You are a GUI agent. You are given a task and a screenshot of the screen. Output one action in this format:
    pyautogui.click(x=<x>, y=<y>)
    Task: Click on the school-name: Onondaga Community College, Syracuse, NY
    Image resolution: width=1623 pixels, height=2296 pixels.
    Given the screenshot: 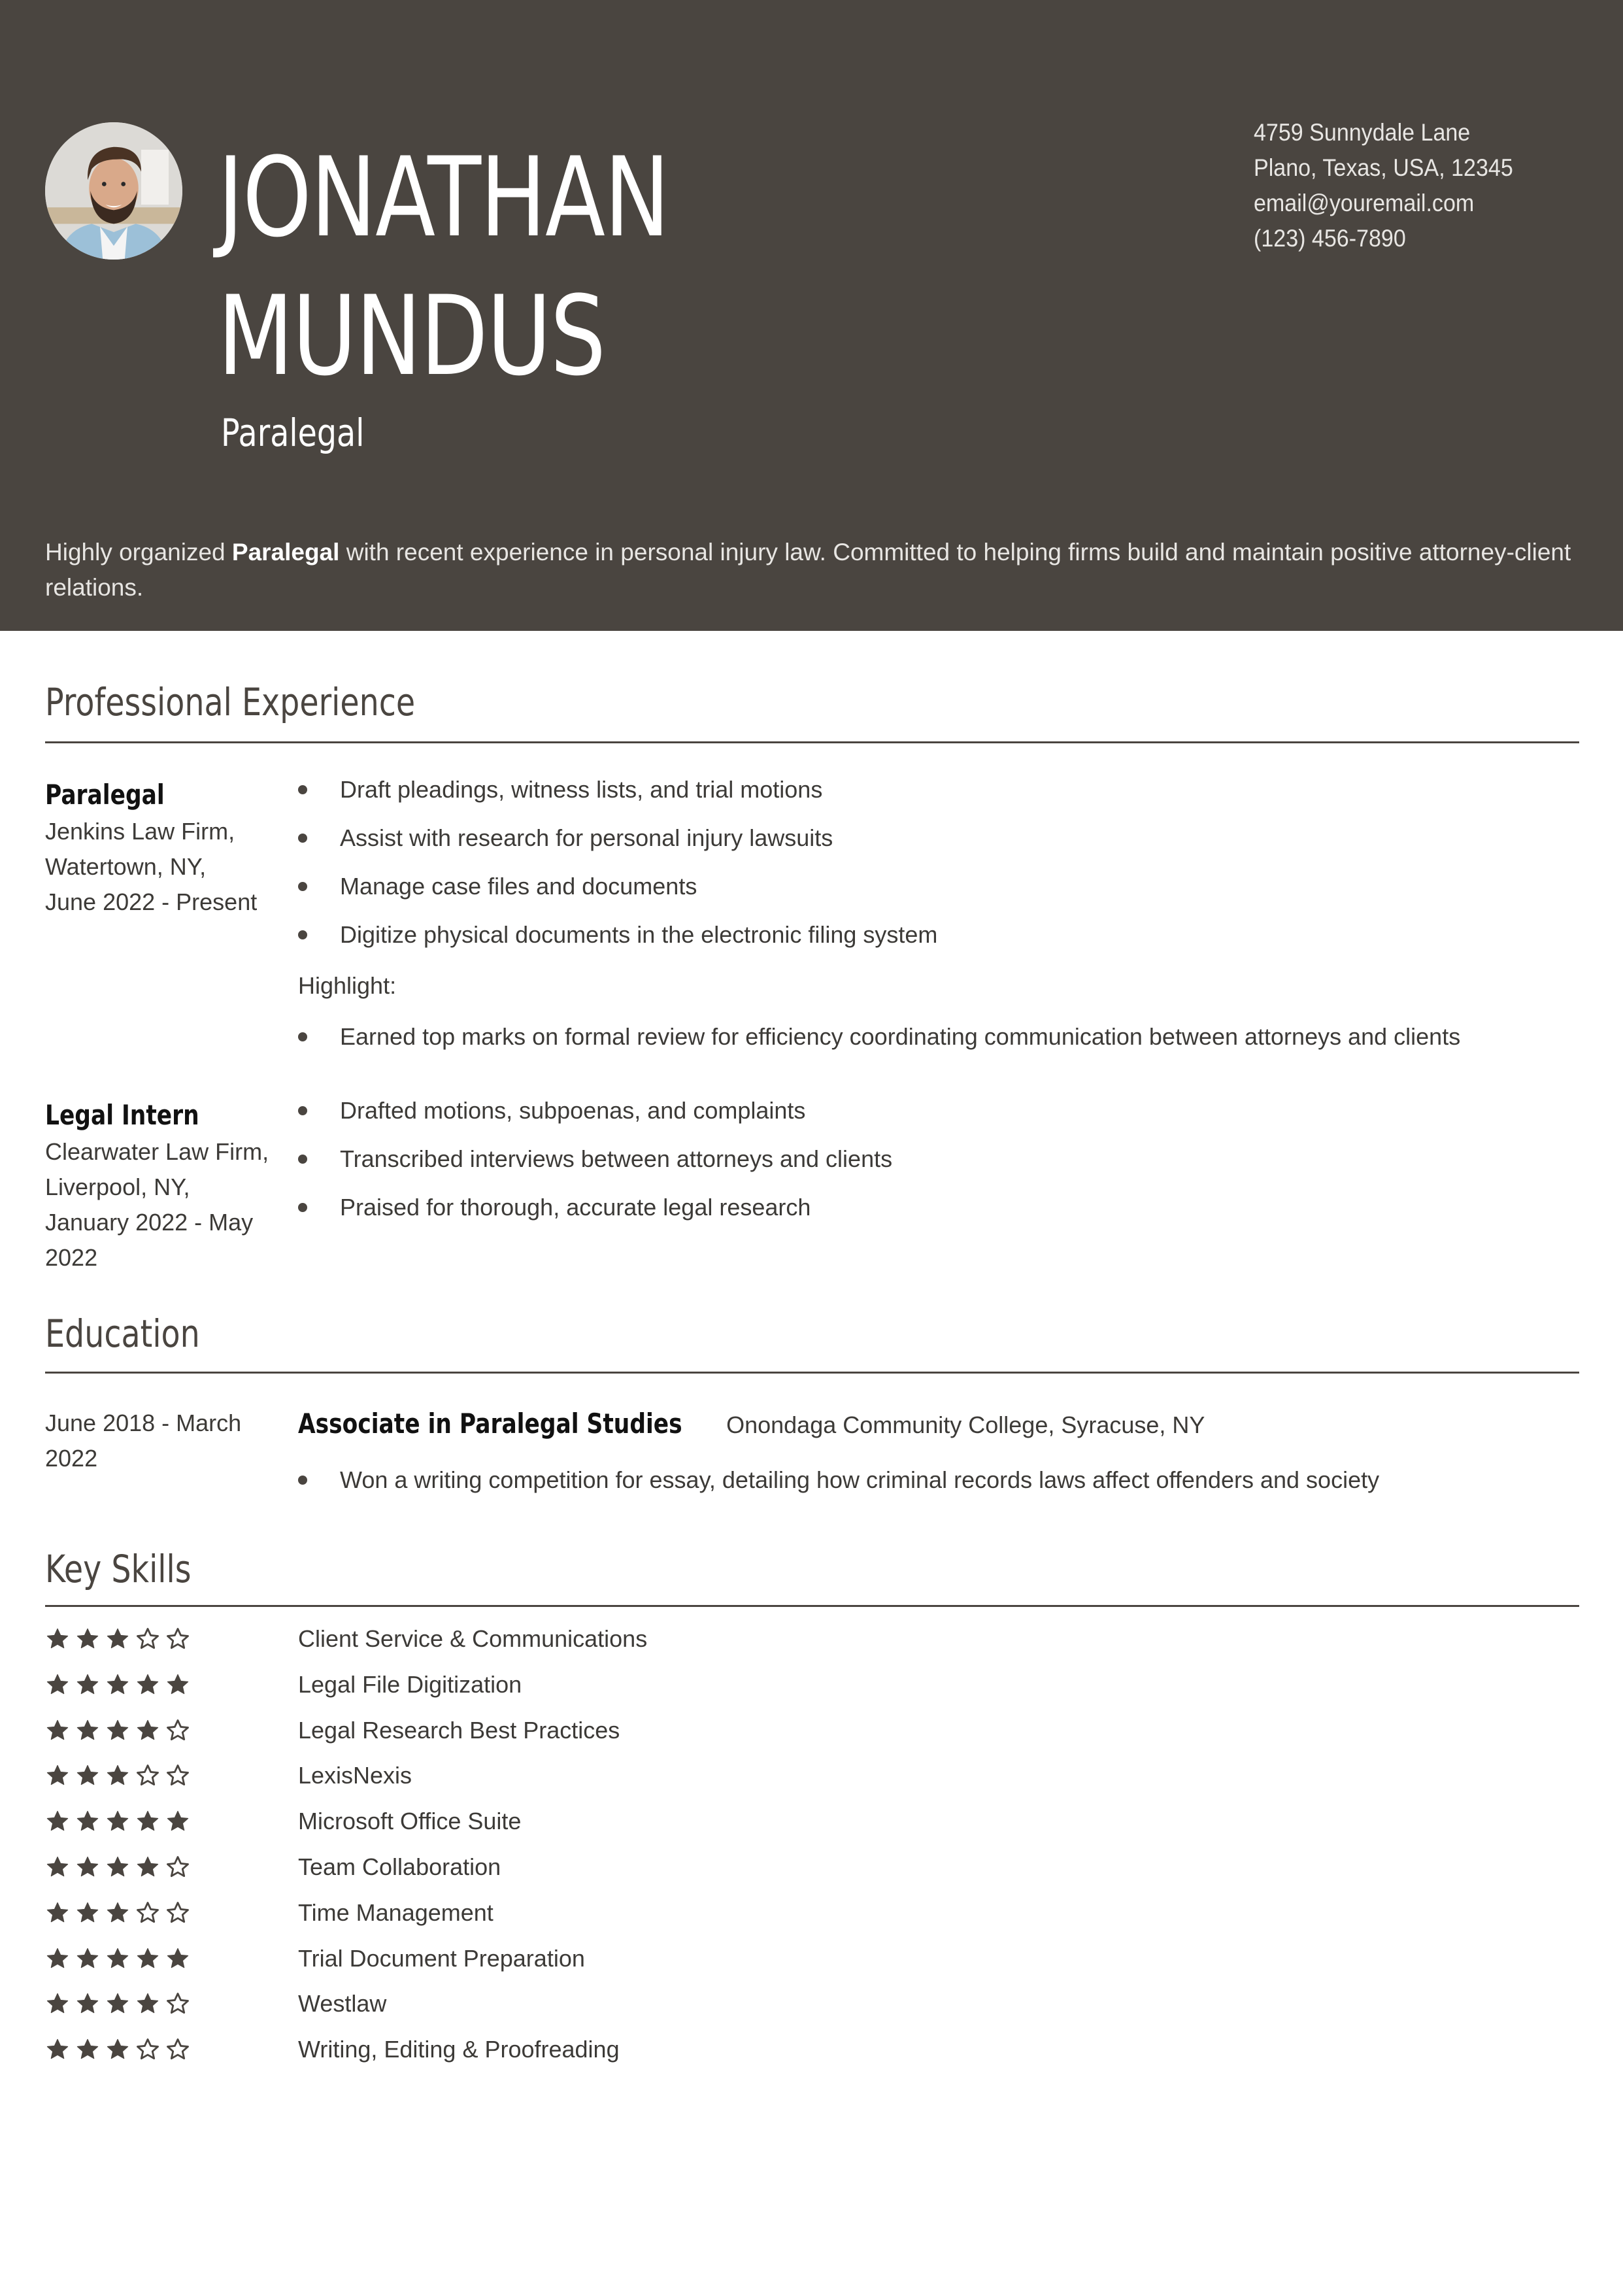 What is the action you would take?
    pyautogui.click(x=965, y=1424)
    